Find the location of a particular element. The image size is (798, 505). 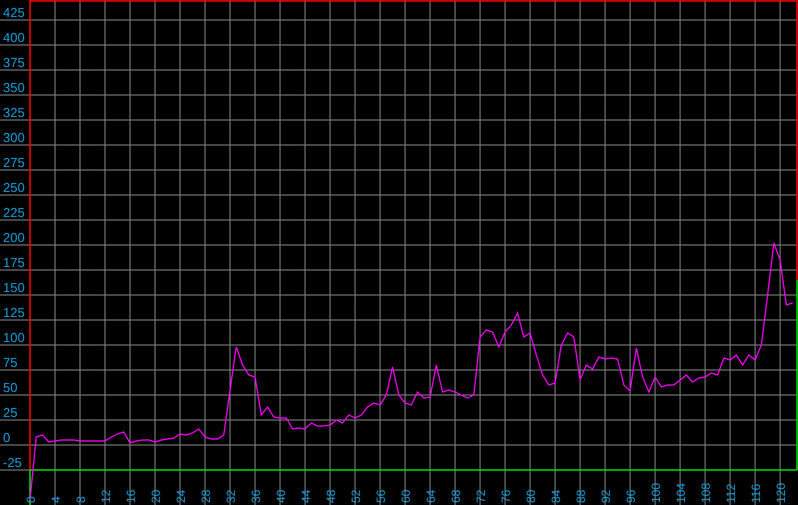

y-tick-label: 25 is located at coordinates (10, 412).